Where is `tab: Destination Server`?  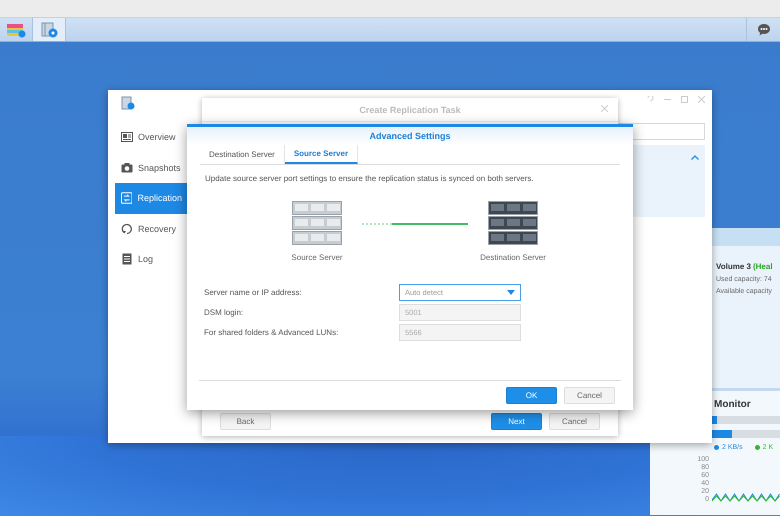 tab: Destination Server is located at coordinates (242, 154).